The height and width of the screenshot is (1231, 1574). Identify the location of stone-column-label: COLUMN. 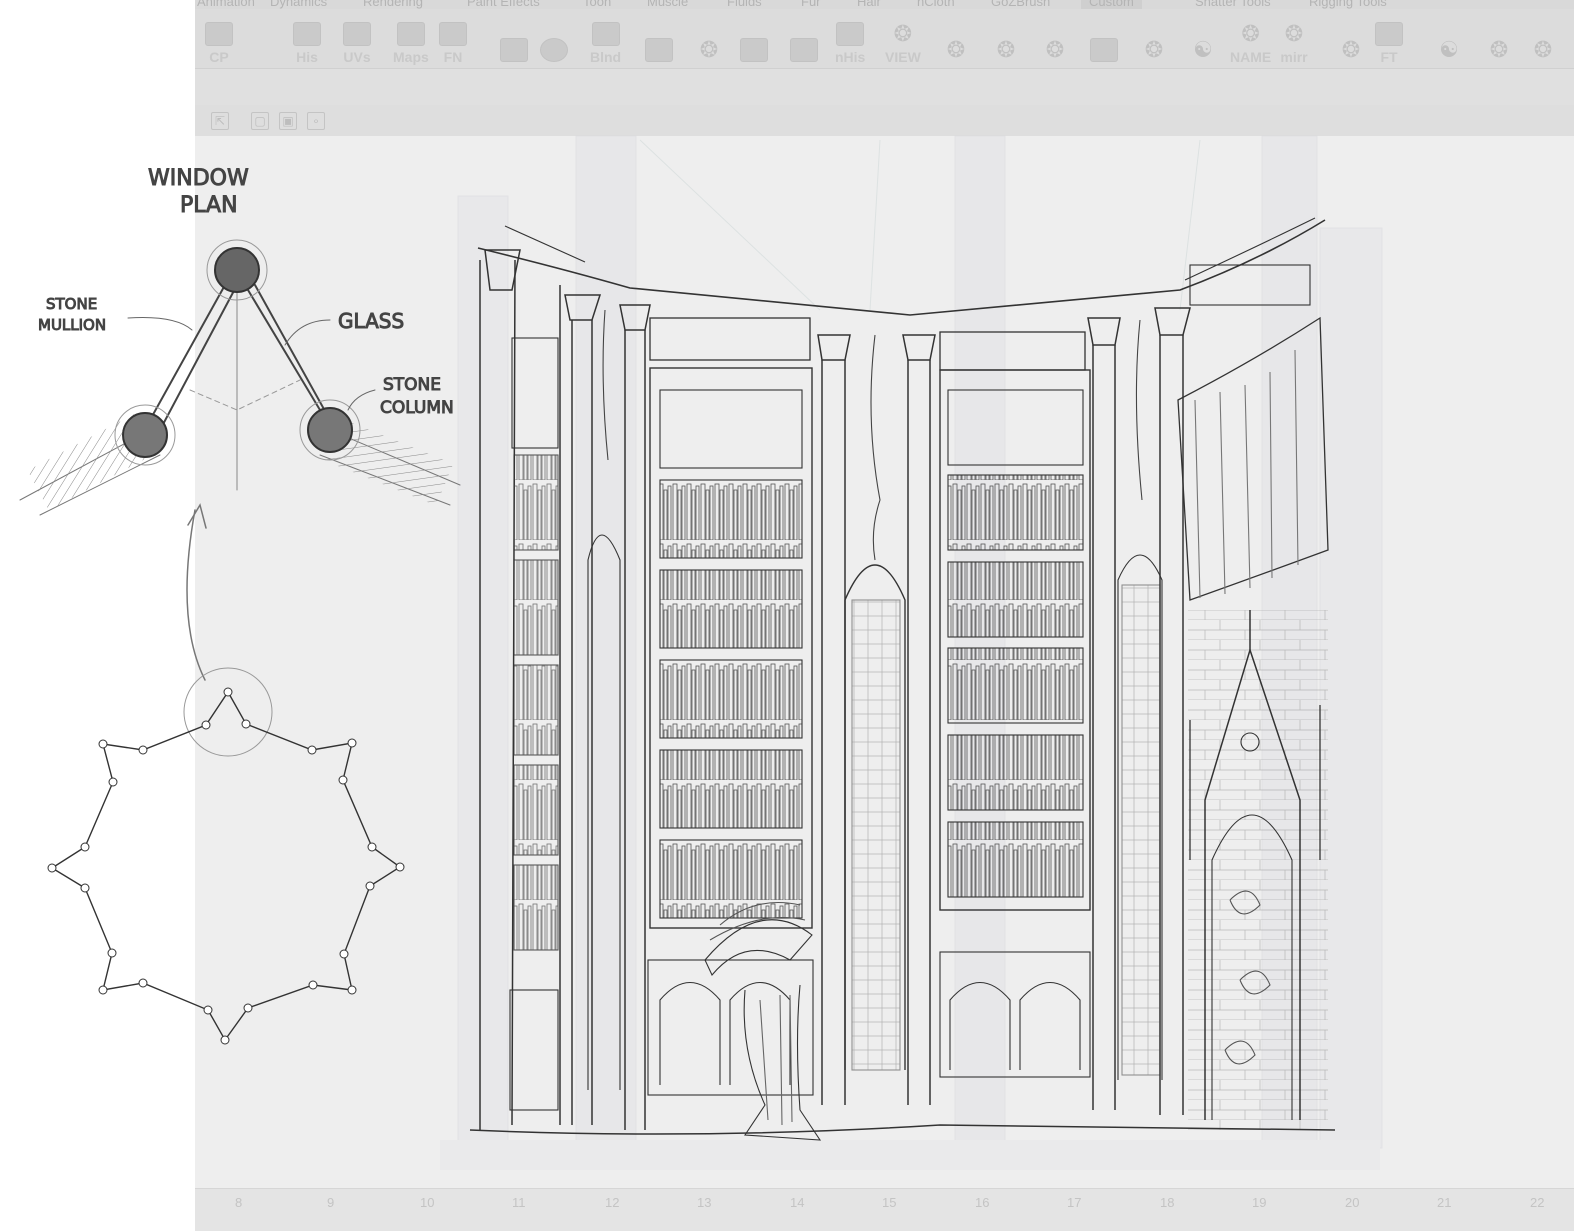
(417, 408).